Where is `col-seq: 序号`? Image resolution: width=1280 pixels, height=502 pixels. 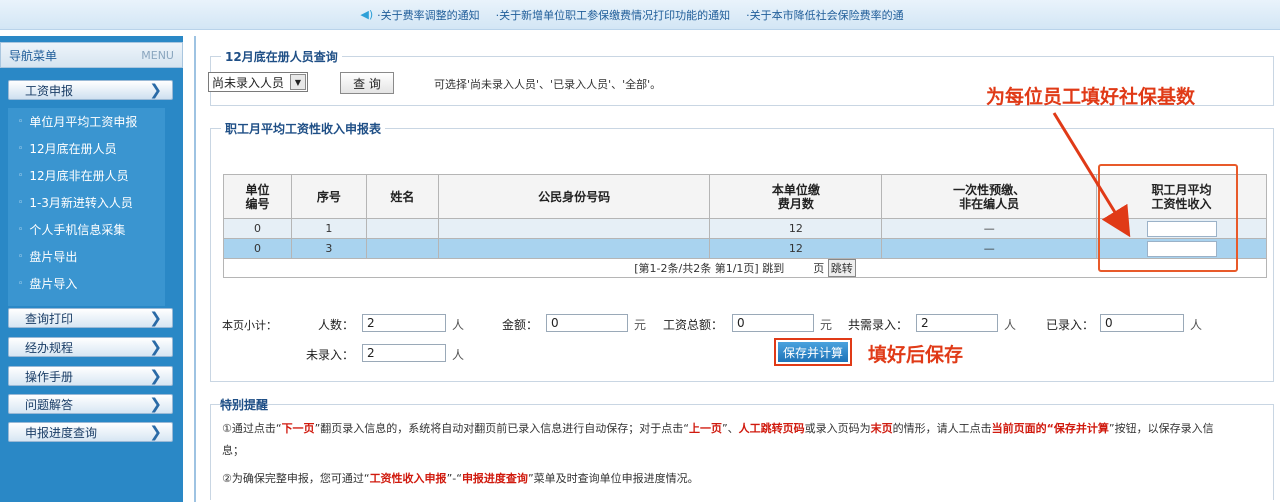
col-seq: 序号 is located at coordinates (328, 196).